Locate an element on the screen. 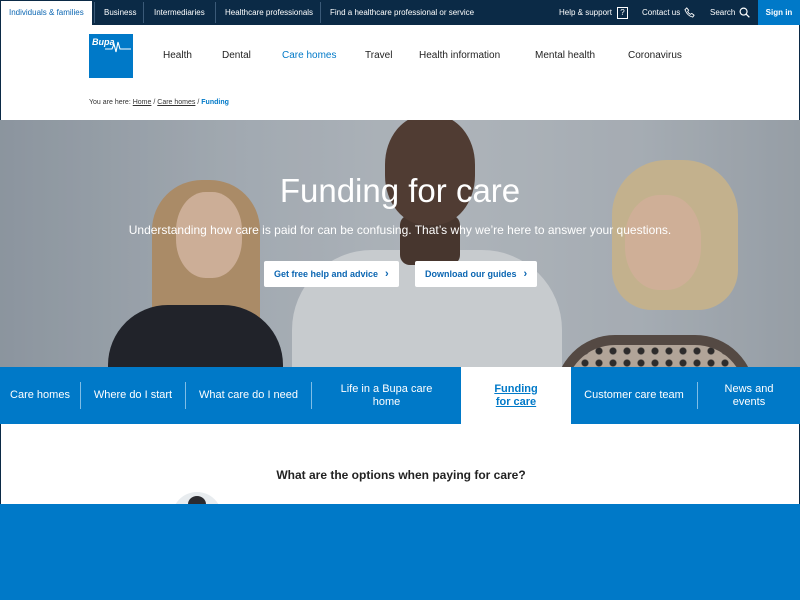 This screenshot has height=600, width=800. nav-care-homes: Care homes is located at coordinates (309, 55).